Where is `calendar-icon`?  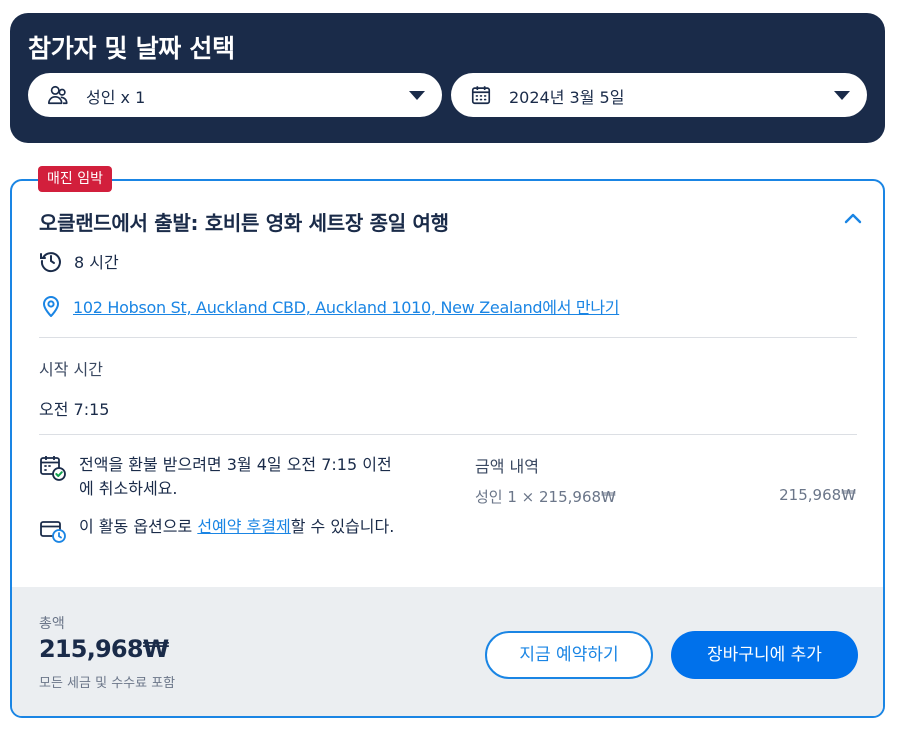 calendar-icon is located at coordinates (481, 95).